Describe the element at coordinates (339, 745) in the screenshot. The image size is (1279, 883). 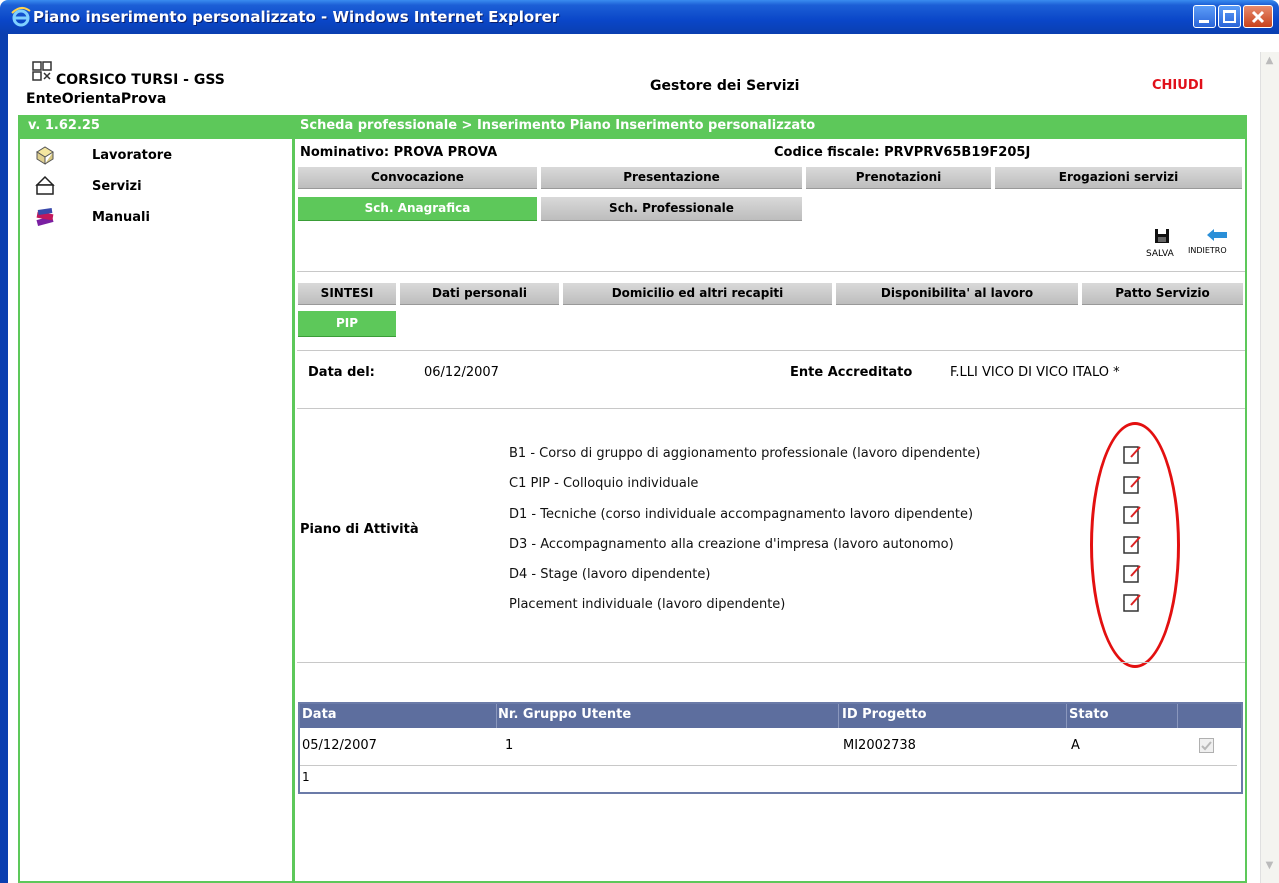
I see `table-cell-data: 05/12/2007` at that location.